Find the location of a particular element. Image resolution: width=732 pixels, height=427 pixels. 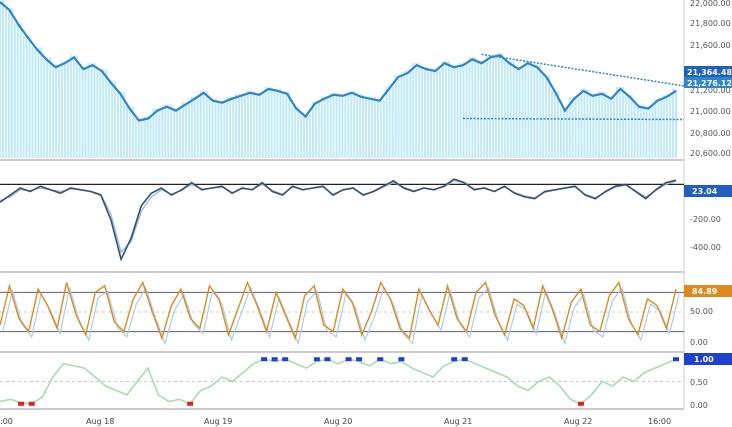

price-tick-label: 22,000.00 is located at coordinates (710, 4).